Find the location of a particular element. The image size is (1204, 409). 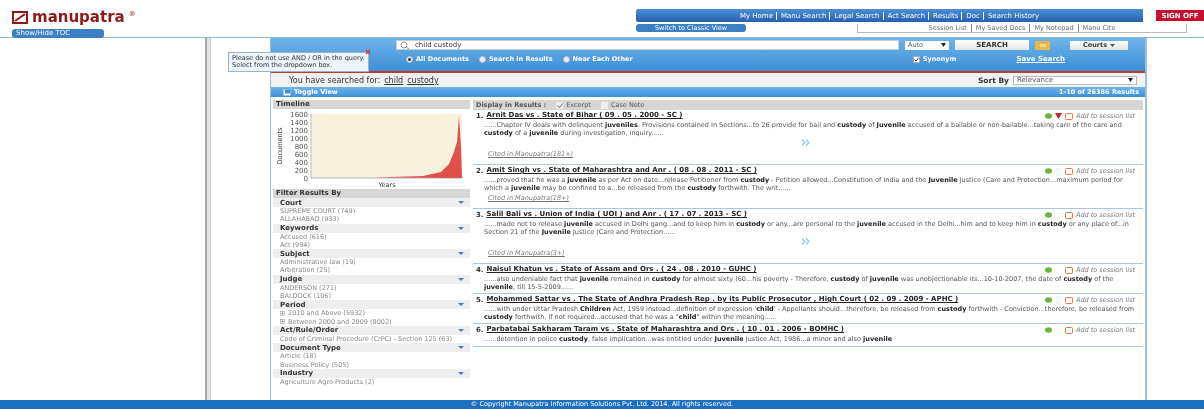

search-term-link: custody is located at coordinates (423, 80).